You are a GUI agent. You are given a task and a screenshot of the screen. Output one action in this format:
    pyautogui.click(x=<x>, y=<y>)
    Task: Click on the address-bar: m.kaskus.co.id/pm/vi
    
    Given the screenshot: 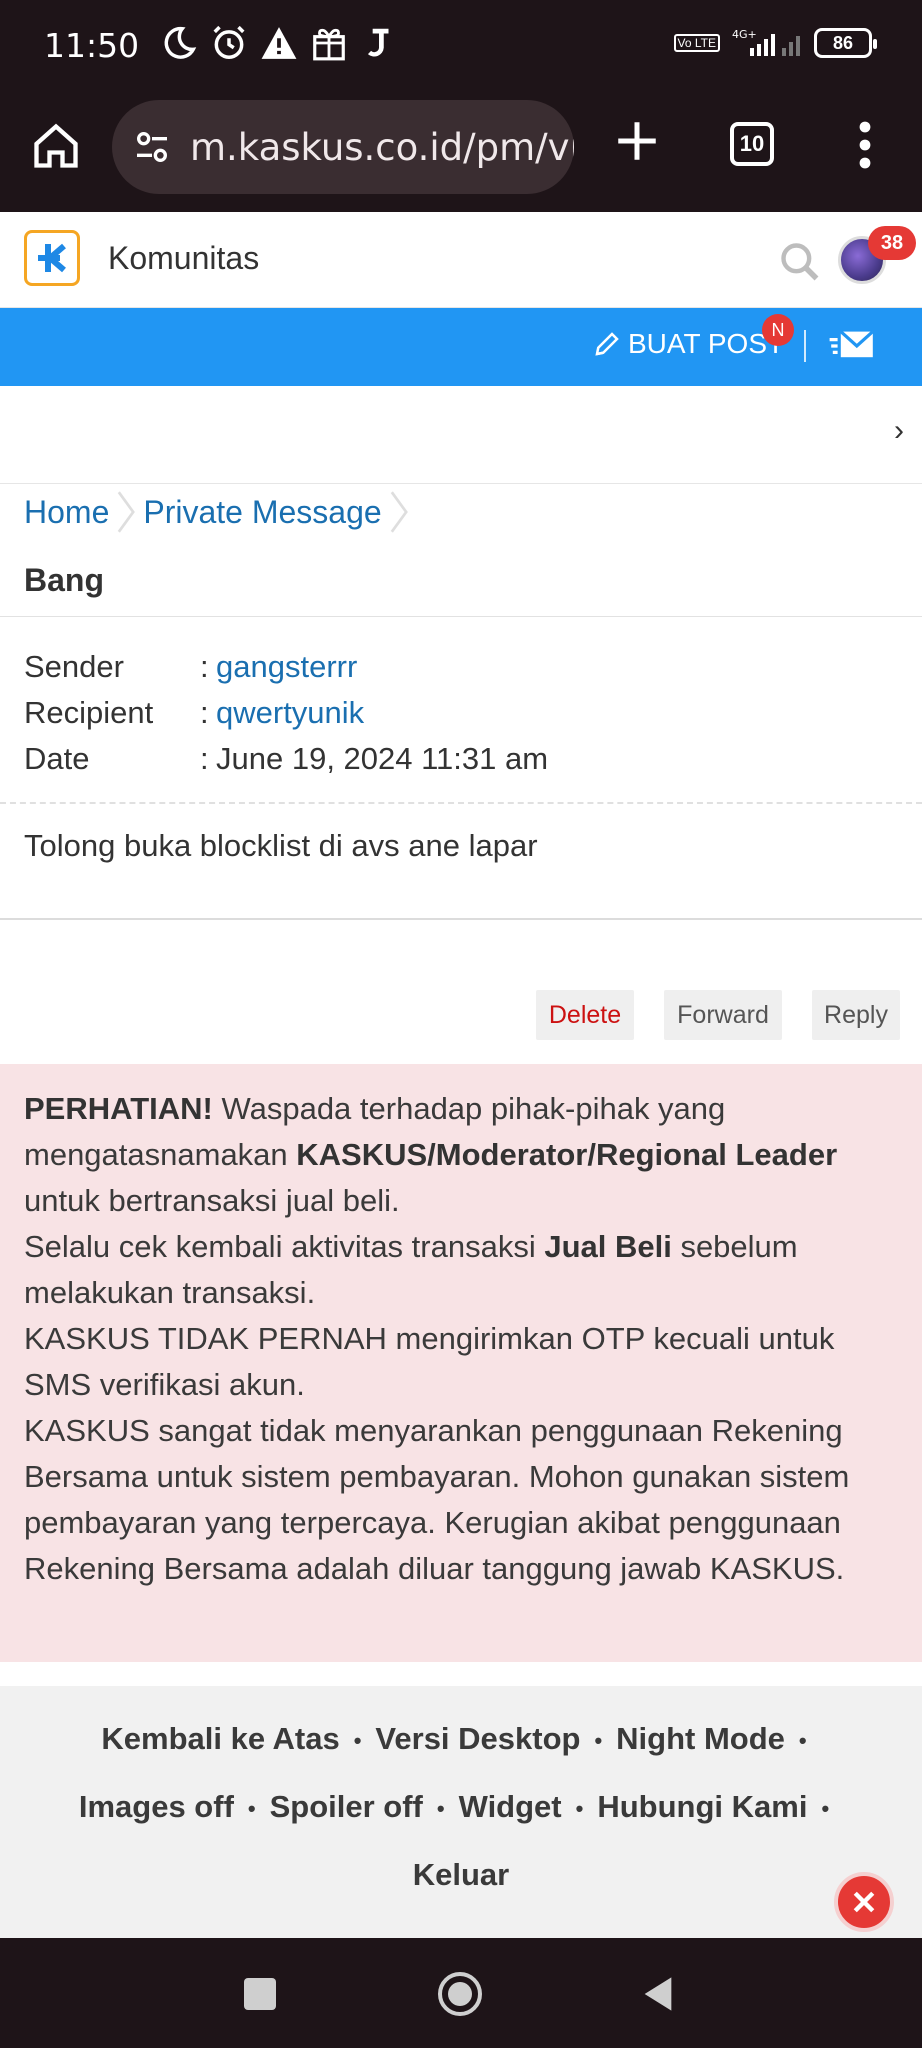 What is the action you would take?
    pyautogui.click(x=343, y=147)
    